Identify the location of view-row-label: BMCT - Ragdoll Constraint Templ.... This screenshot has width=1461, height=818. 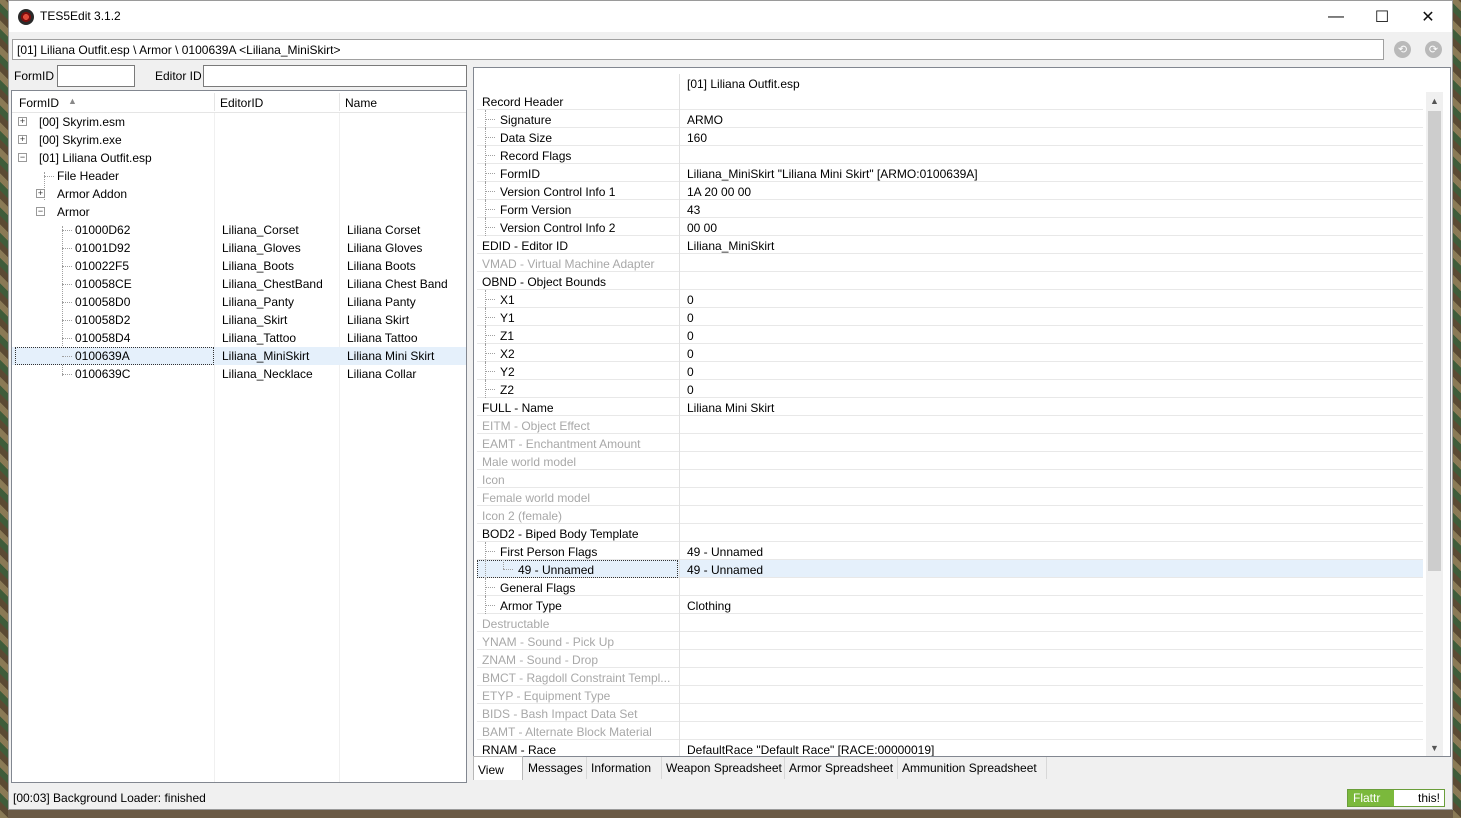
(576, 678).